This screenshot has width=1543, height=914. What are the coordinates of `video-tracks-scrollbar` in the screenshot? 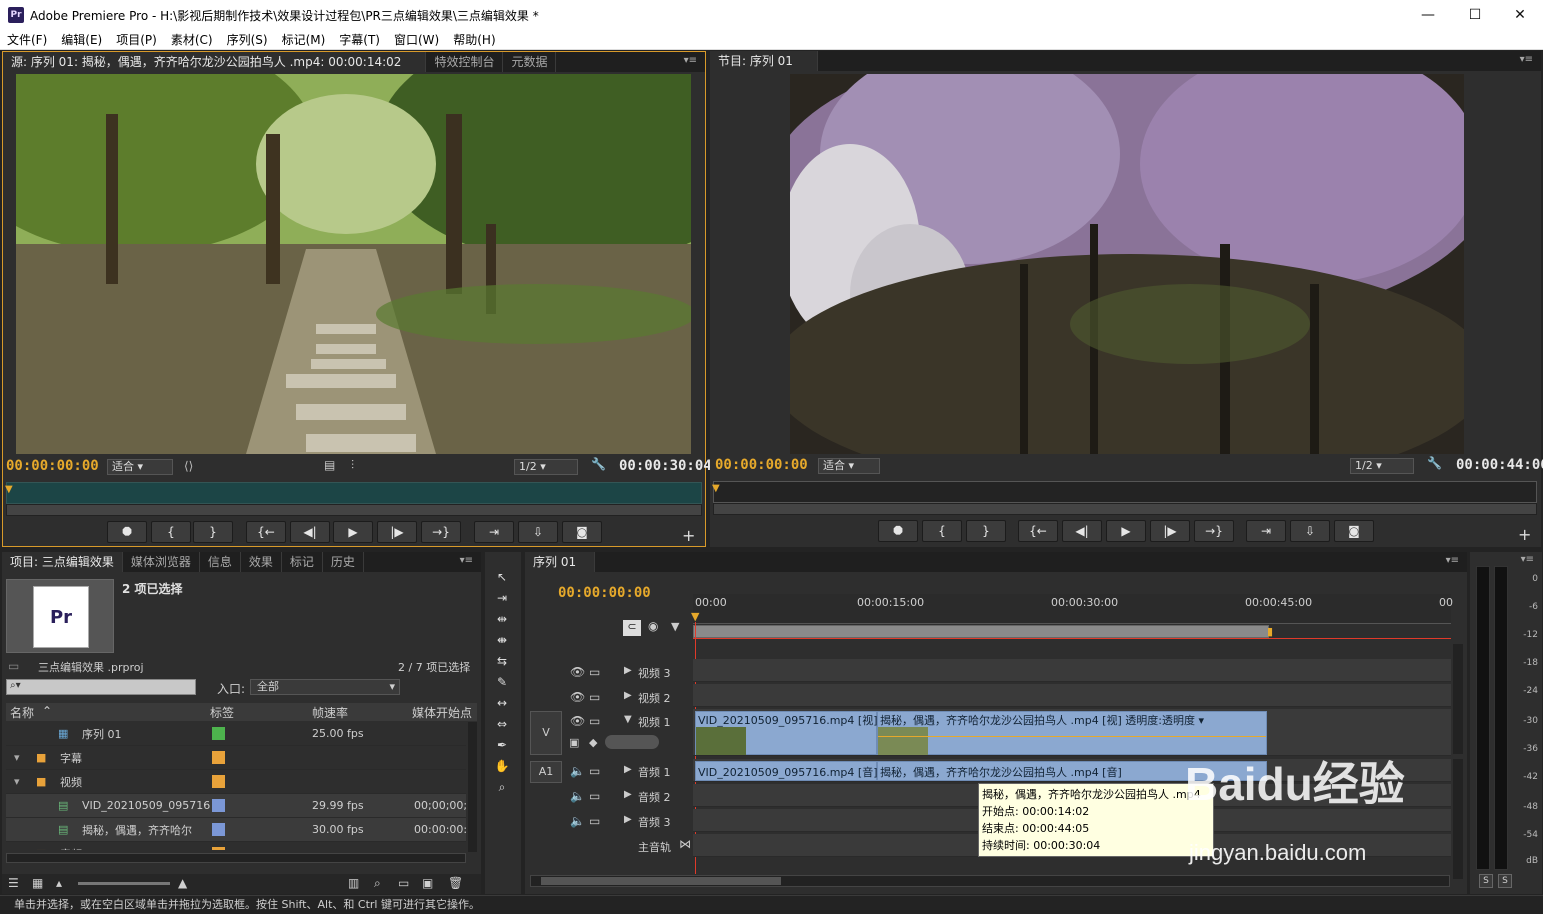 It's located at (1458, 699).